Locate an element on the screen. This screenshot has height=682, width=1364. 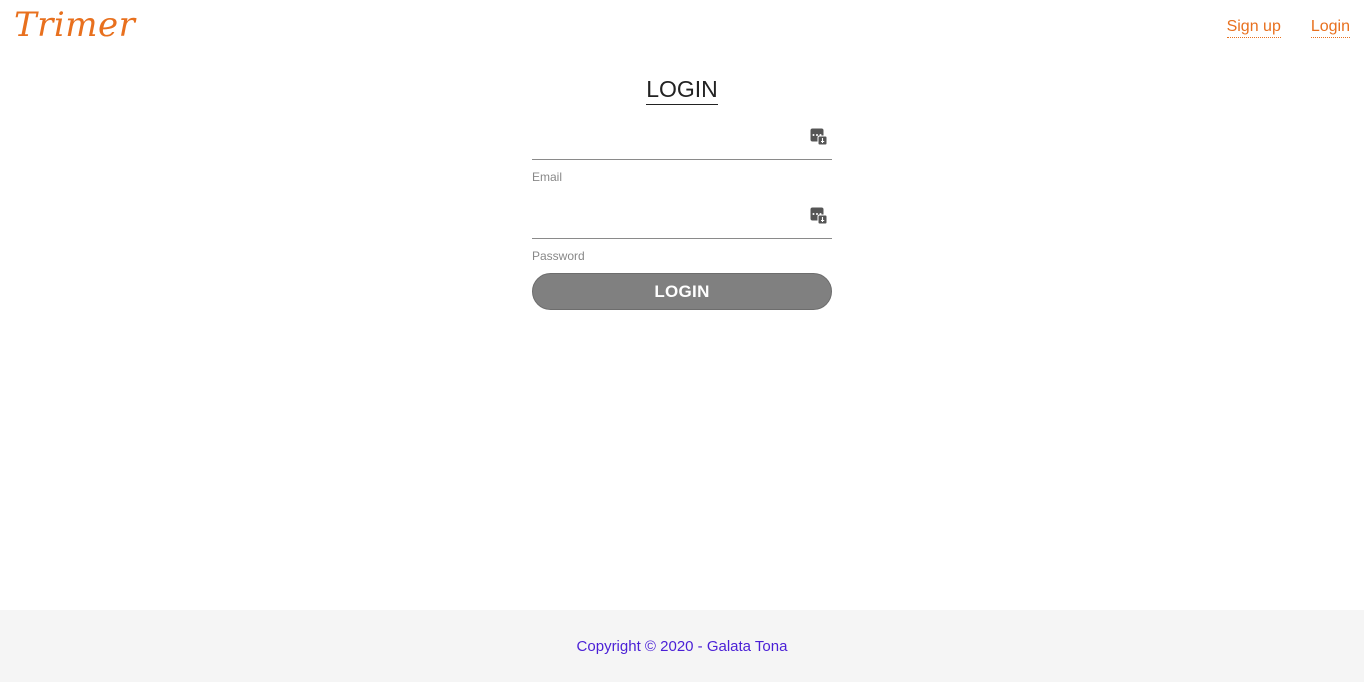
top-nav: Sign up Login is located at coordinates (1288, 27).